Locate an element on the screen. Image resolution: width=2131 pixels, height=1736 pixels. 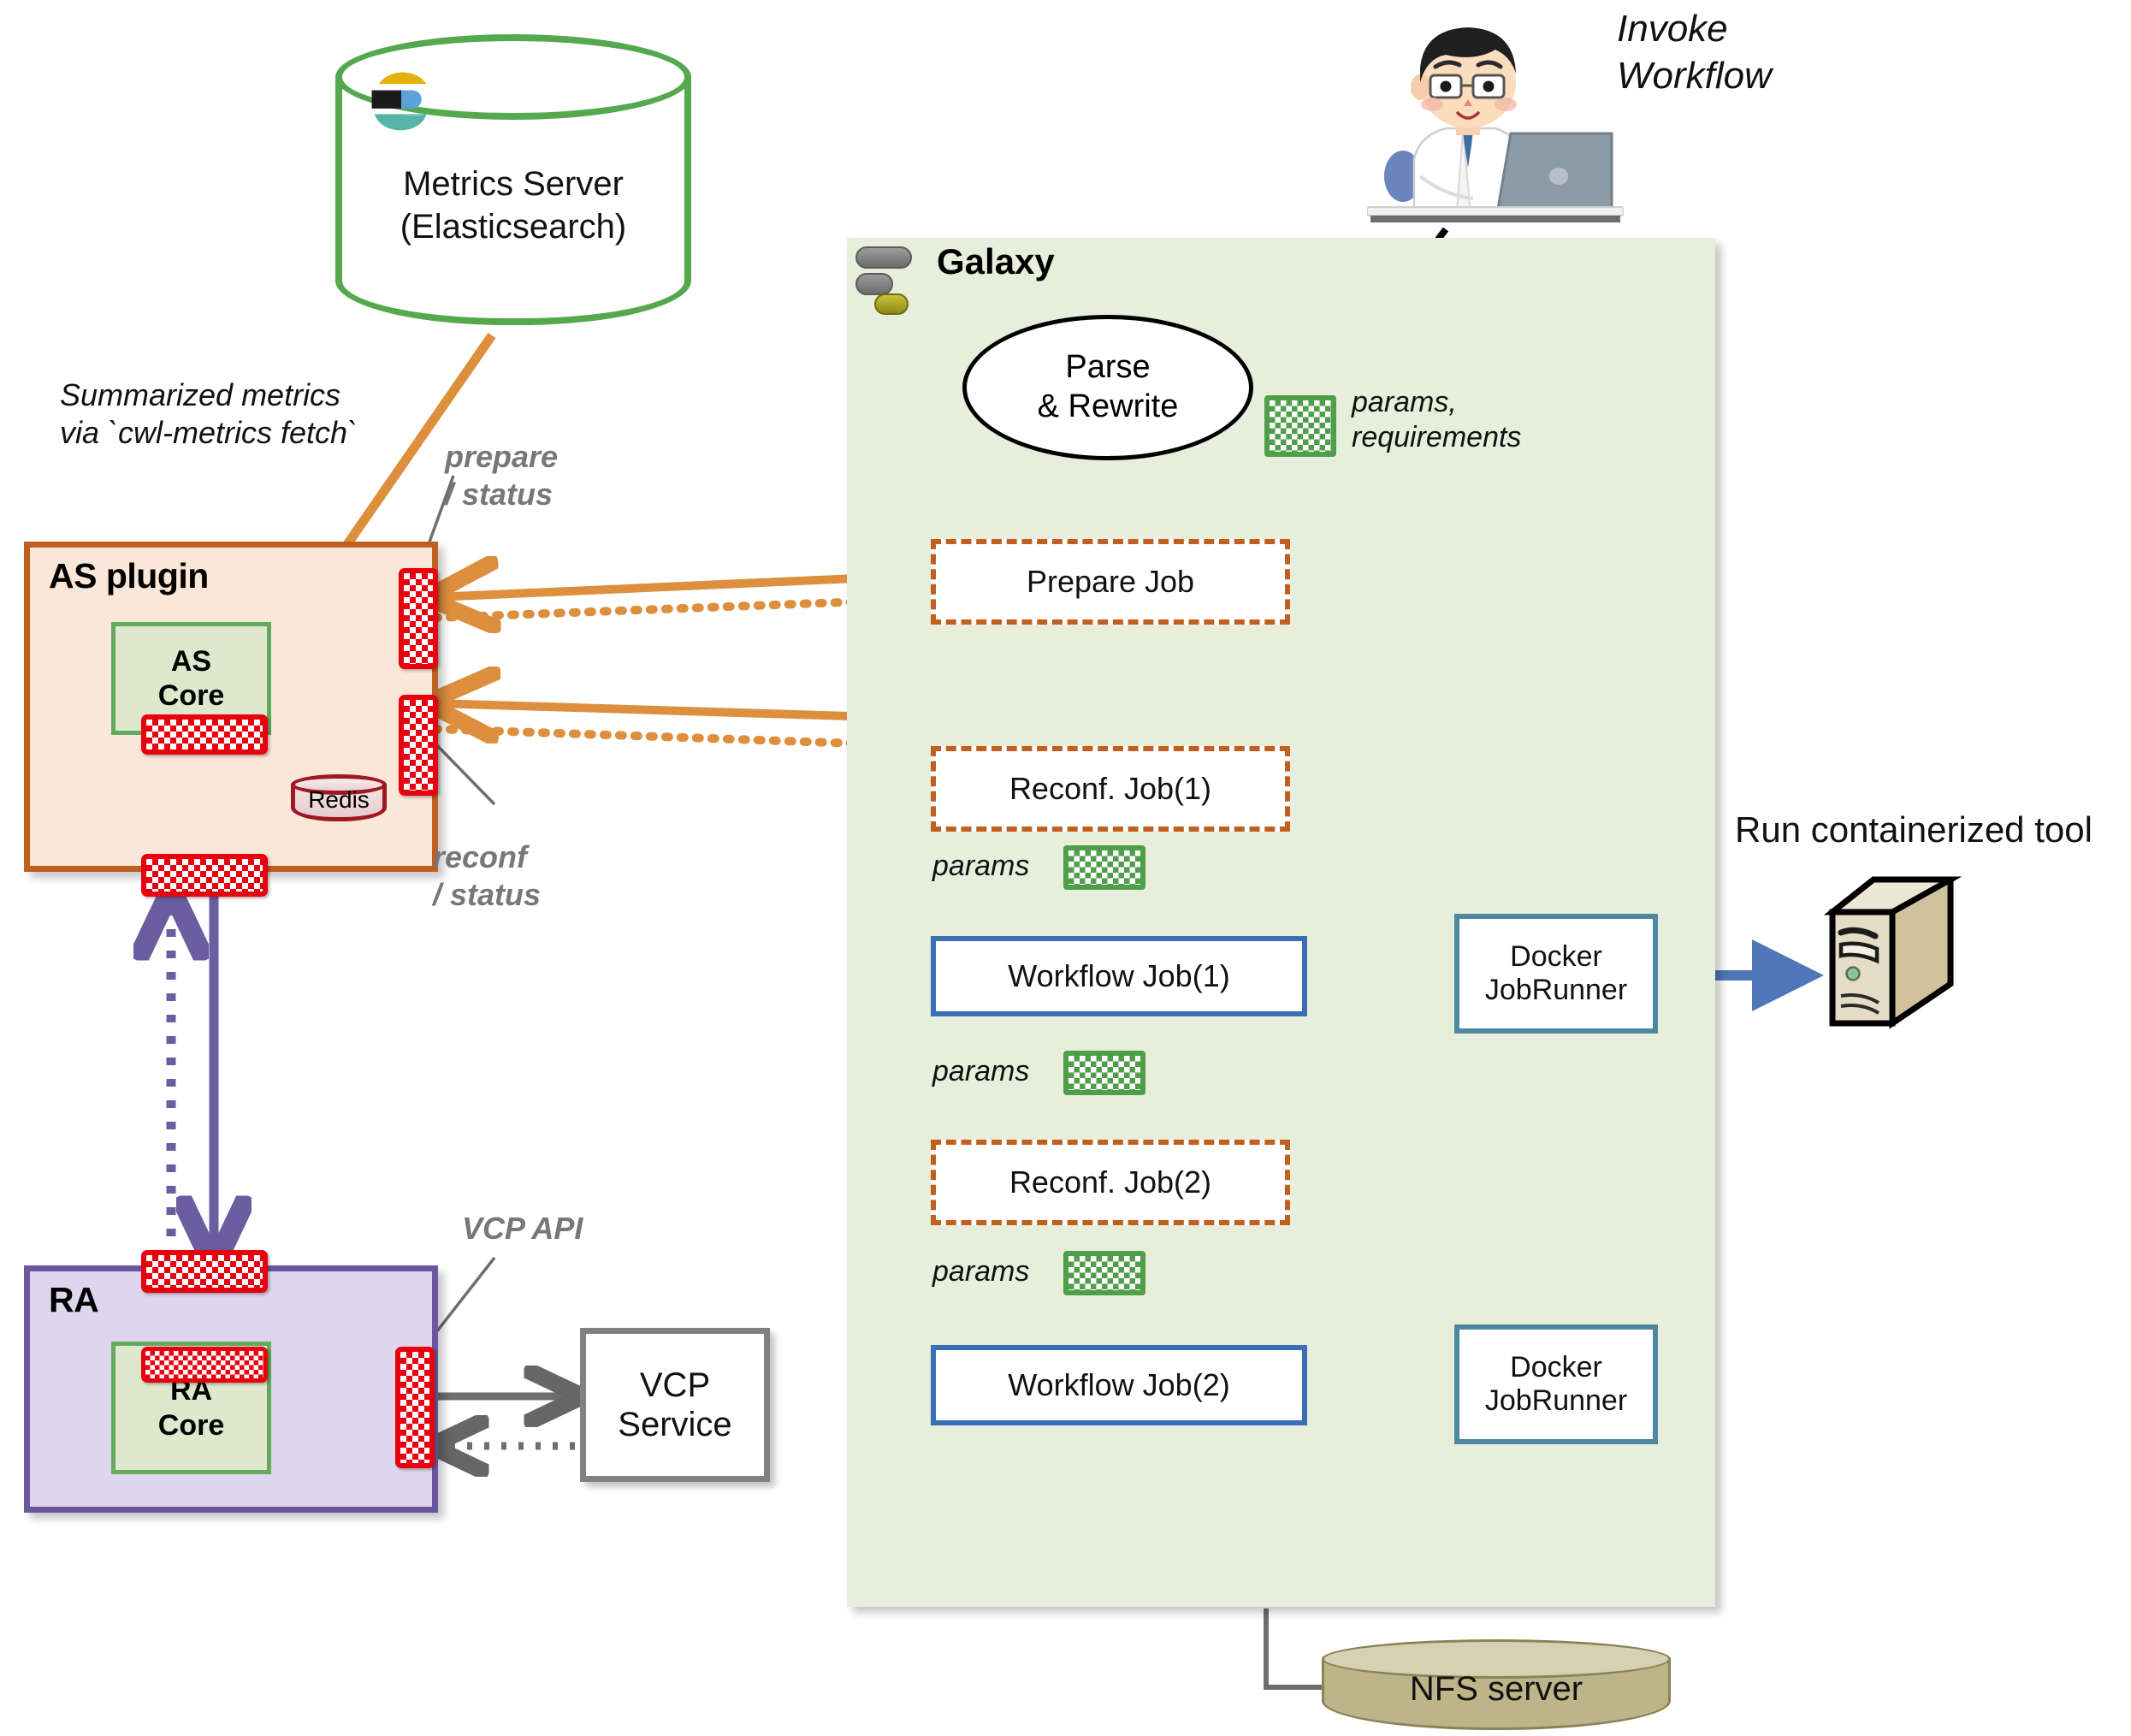
job-label: Prepare Job is located at coordinates (1110, 581).